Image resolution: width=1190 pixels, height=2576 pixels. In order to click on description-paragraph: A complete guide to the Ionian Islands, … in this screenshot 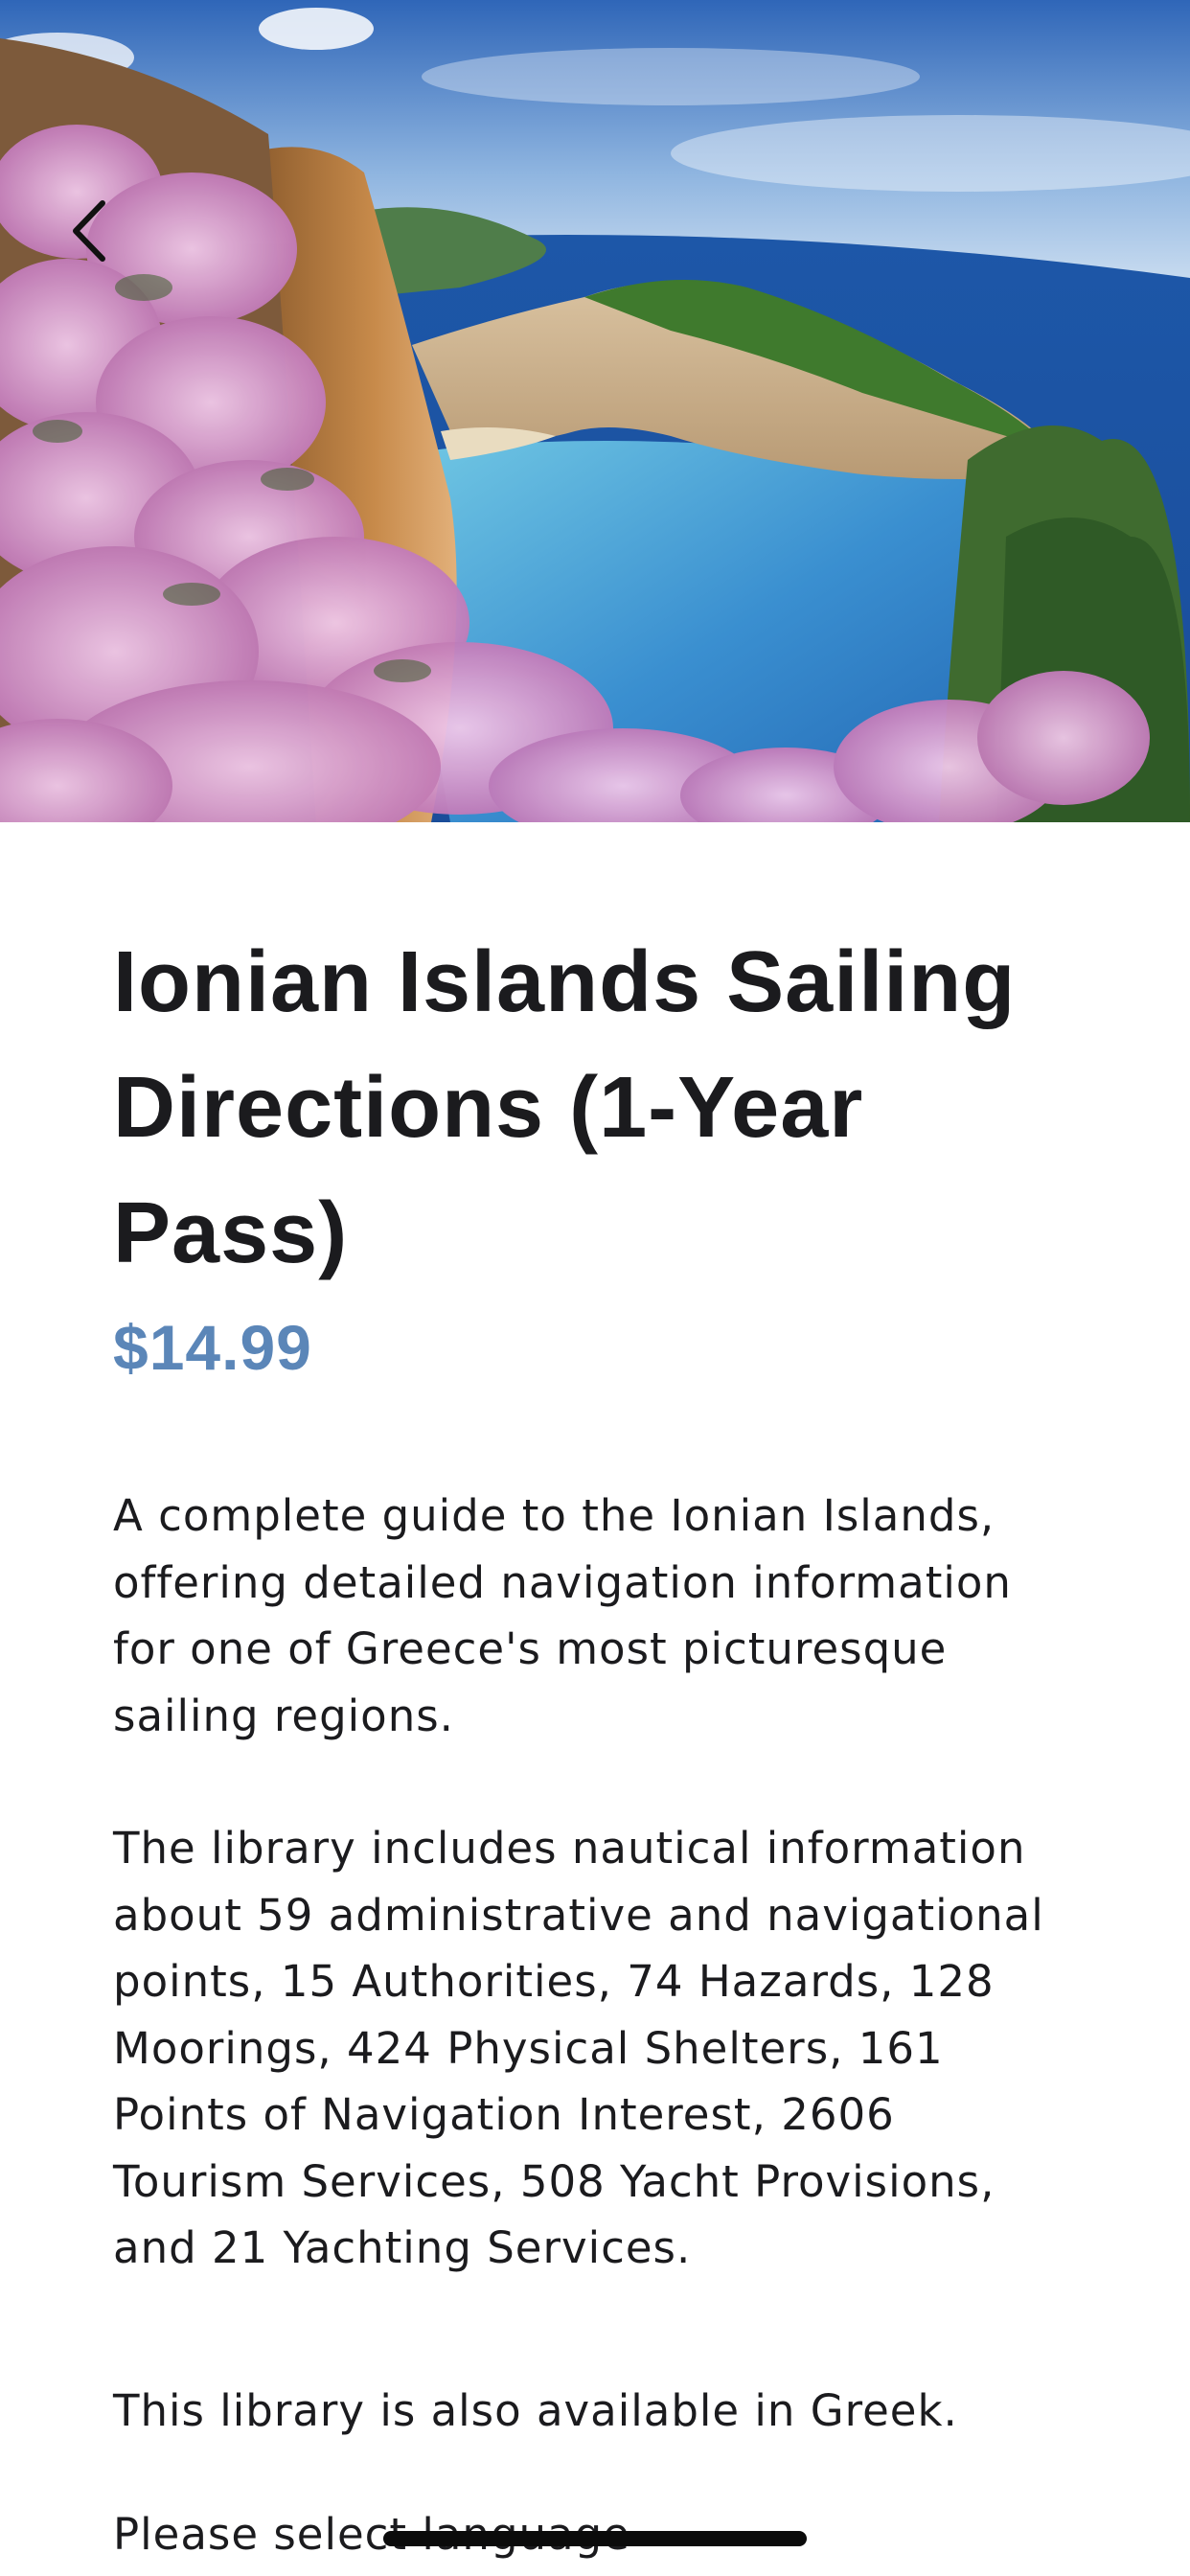, I will do `click(562, 1615)`.